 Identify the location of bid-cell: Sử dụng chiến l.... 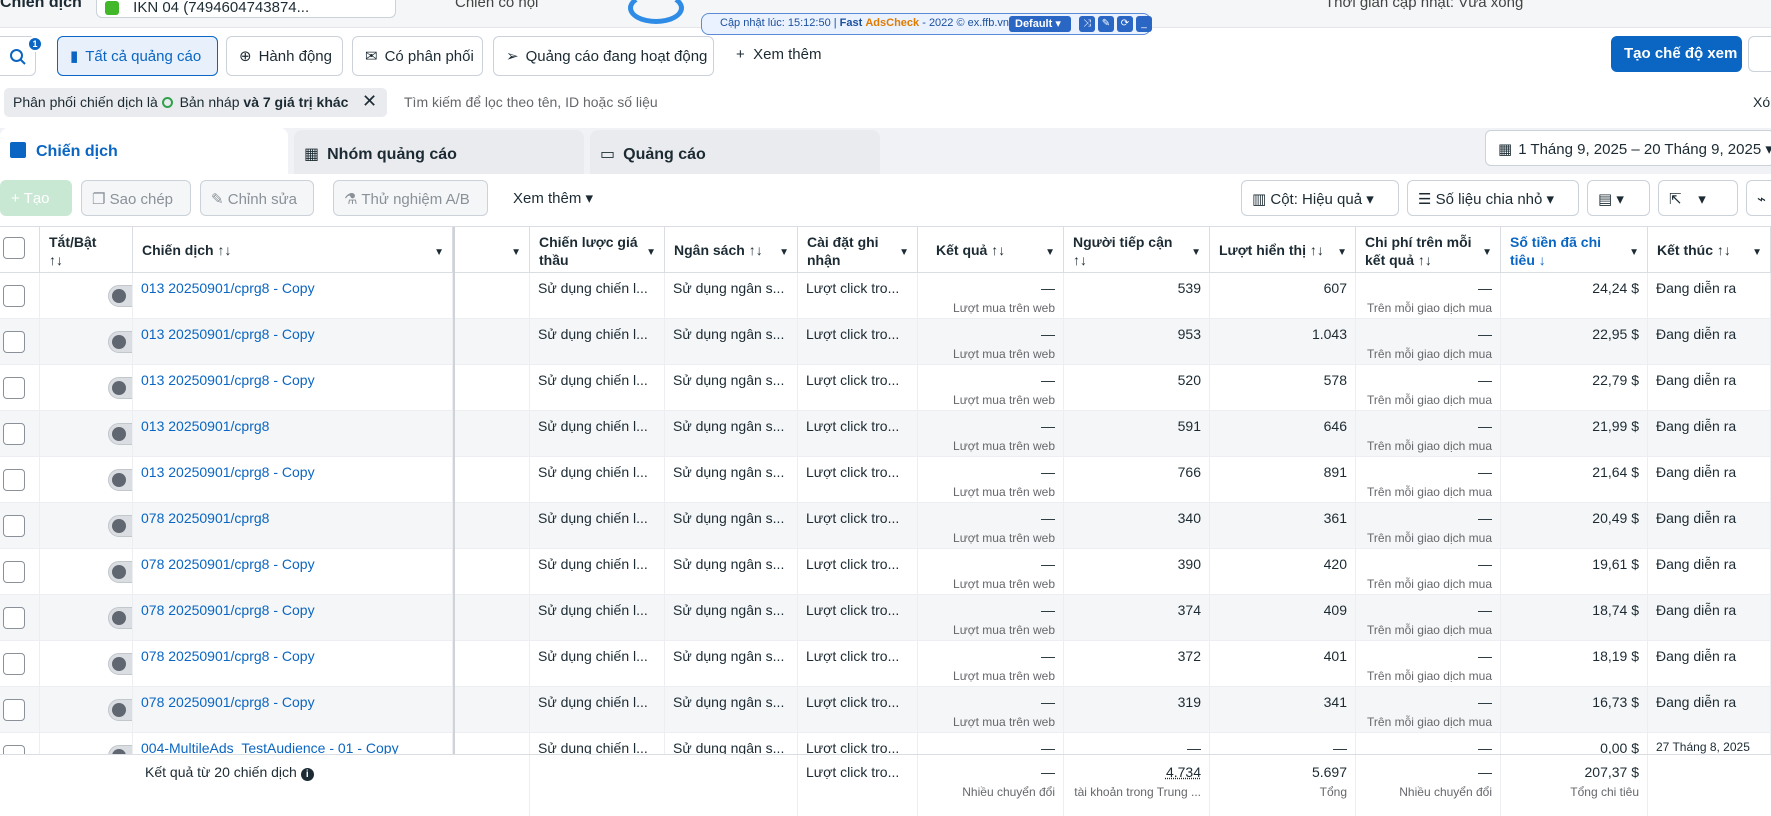
(597, 388).